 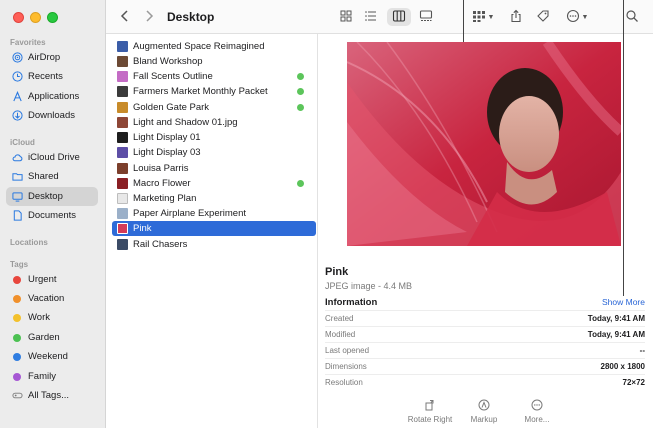 What do you see at coordinates (35, 17) in the screenshot?
I see `minimize-window-button` at bounding box center [35, 17].